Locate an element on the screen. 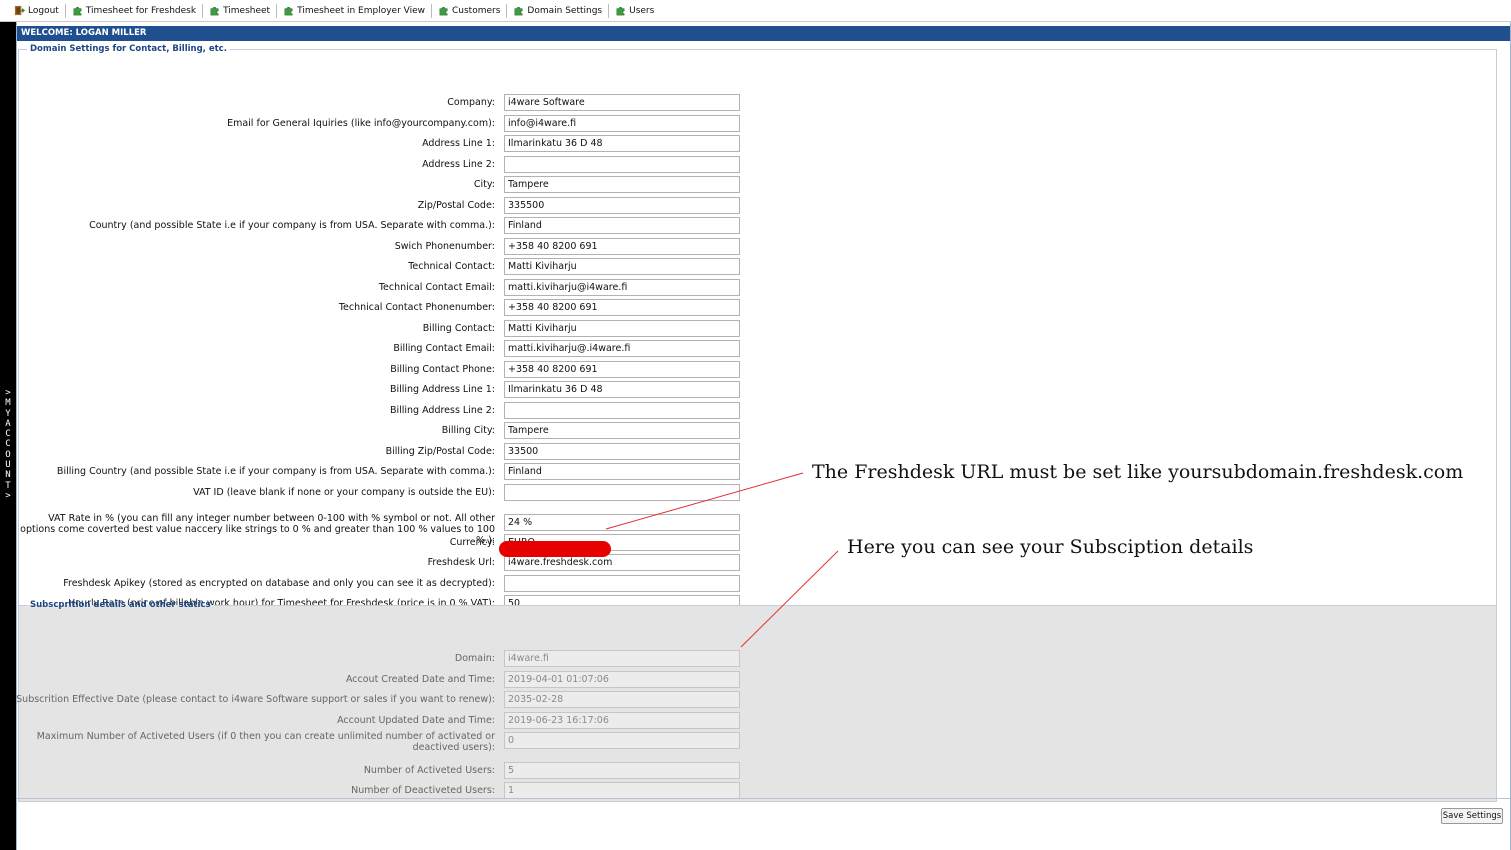 This screenshot has height=850, width=1511. nav-customers: Customers is located at coordinates (470, 10).